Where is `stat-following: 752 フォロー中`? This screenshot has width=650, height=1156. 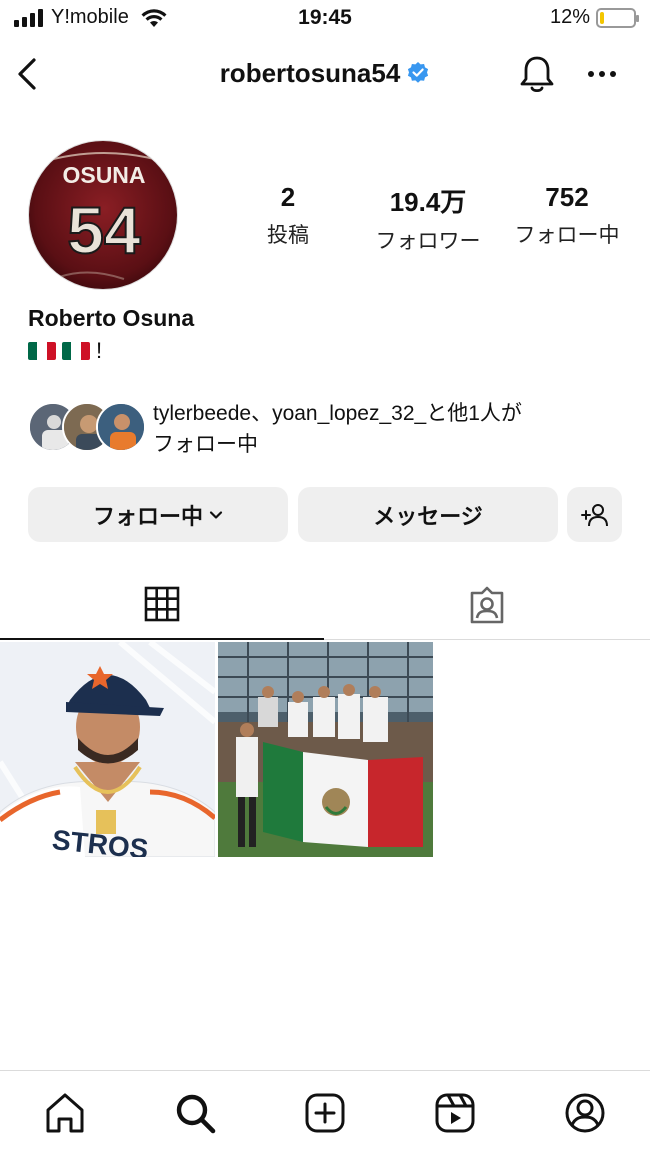
stat-following: 752 フォロー中 is located at coordinates (567, 215).